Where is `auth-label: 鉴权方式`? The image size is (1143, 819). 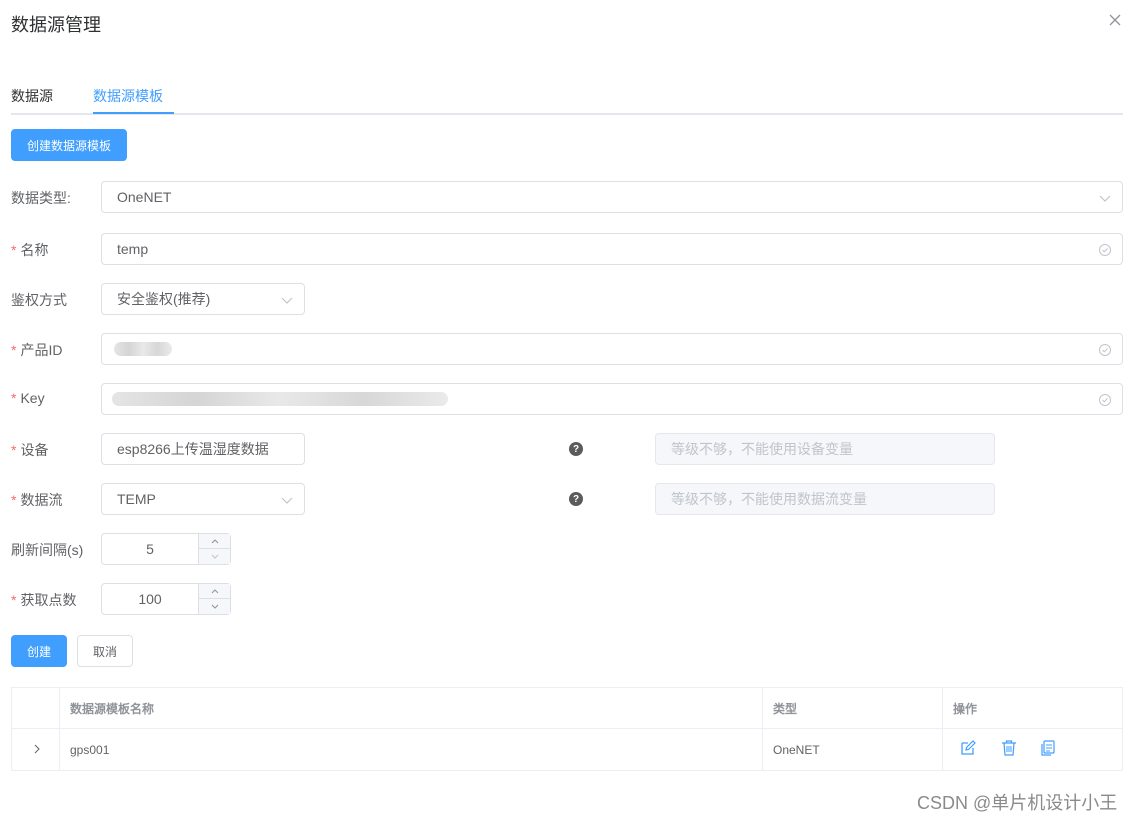 auth-label: 鉴权方式 is located at coordinates (39, 300).